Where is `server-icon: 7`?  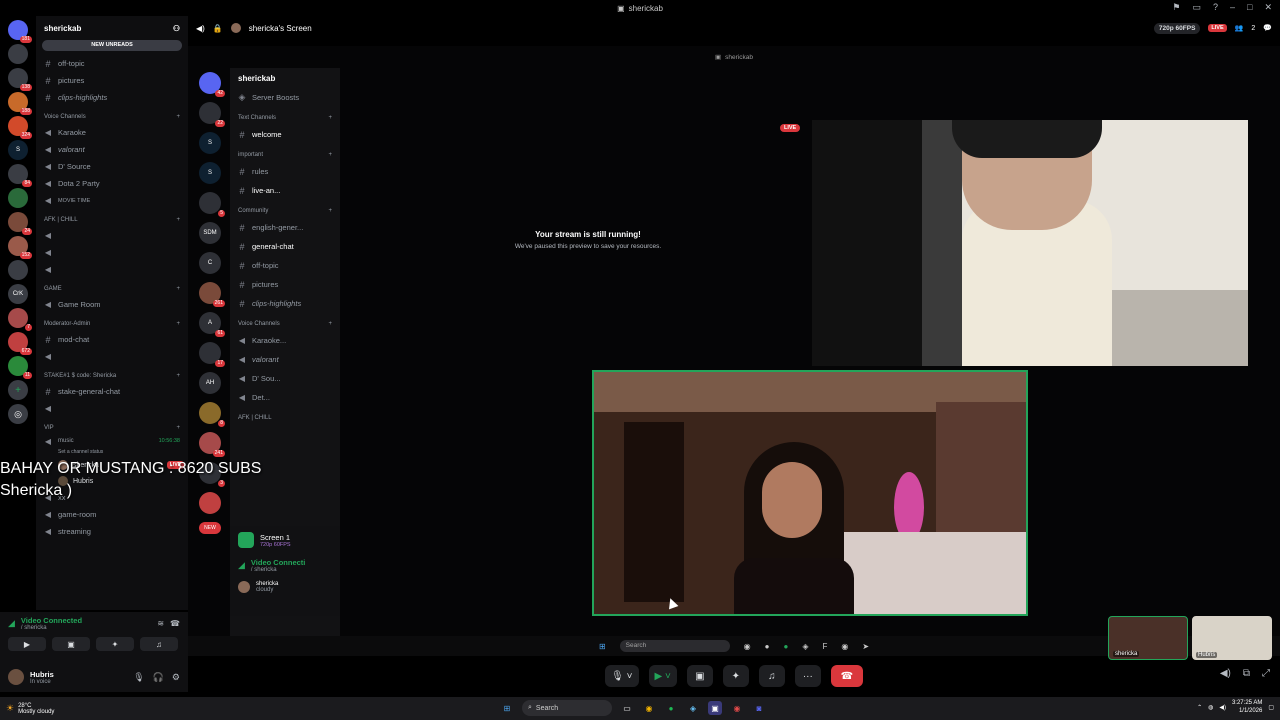 server-icon: 7 is located at coordinates (20, 319).